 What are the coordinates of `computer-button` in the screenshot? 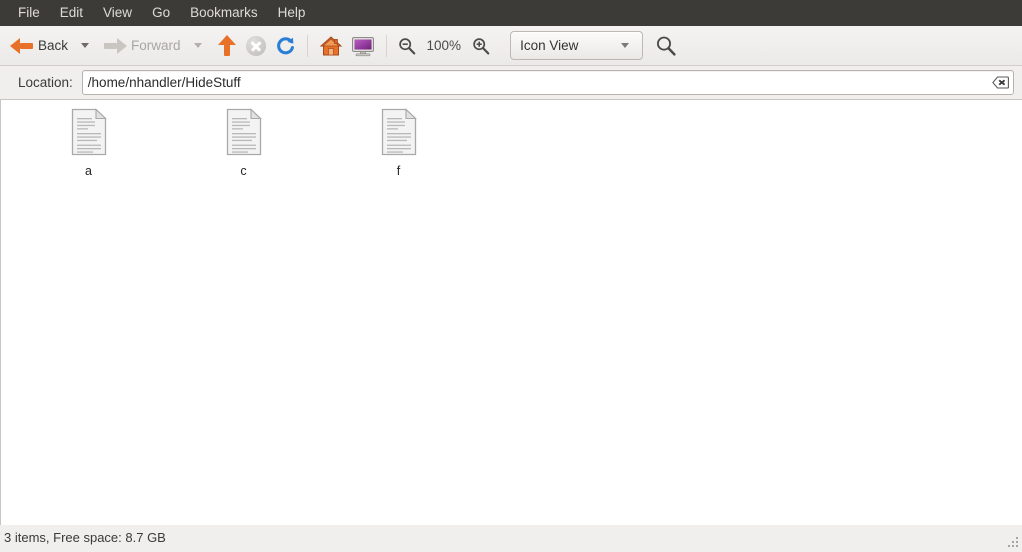 It's located at (363, 46).